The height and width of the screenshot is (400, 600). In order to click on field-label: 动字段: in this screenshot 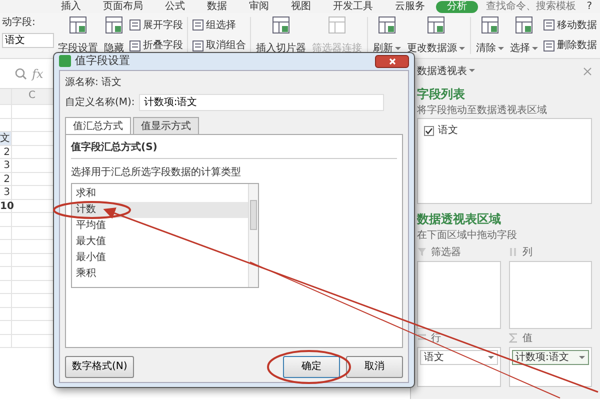, I will do `click(19, 23)`.